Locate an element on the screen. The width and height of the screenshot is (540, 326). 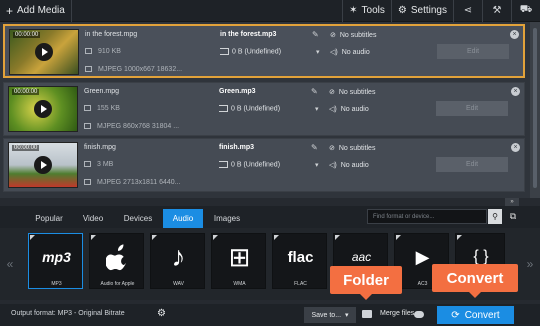
folder-callout: Folder is located at coordinates (366, 283).